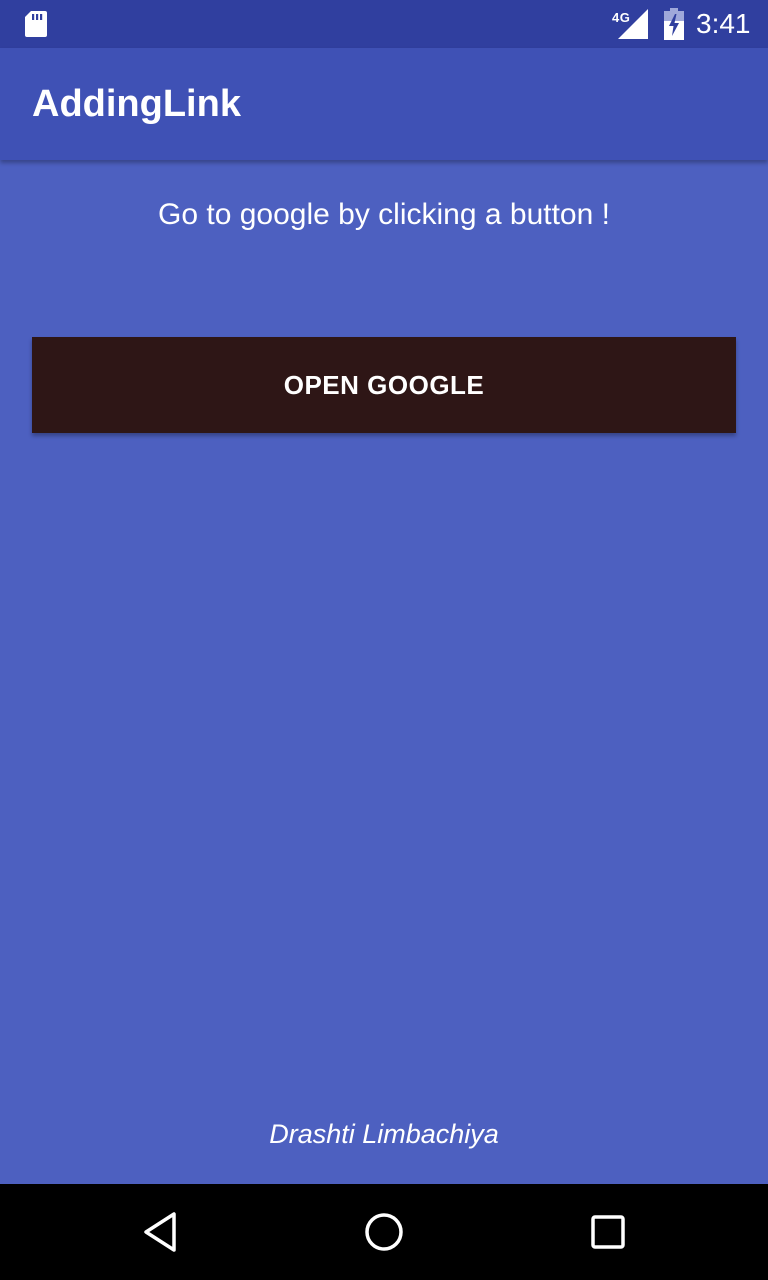  I want to click on home-icon, so click(384, 1232).